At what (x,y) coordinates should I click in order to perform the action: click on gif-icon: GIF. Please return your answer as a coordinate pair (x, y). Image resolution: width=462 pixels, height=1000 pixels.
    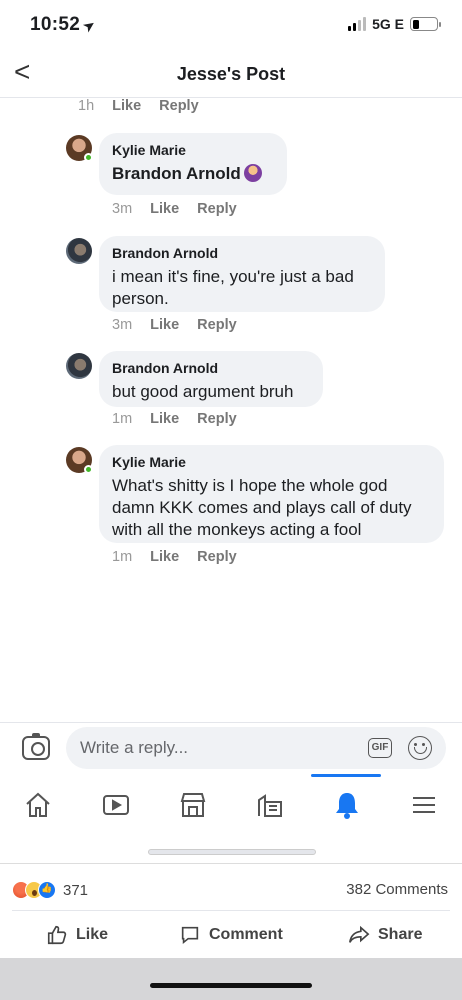
    Looking at the image, I should click on (380, 748).